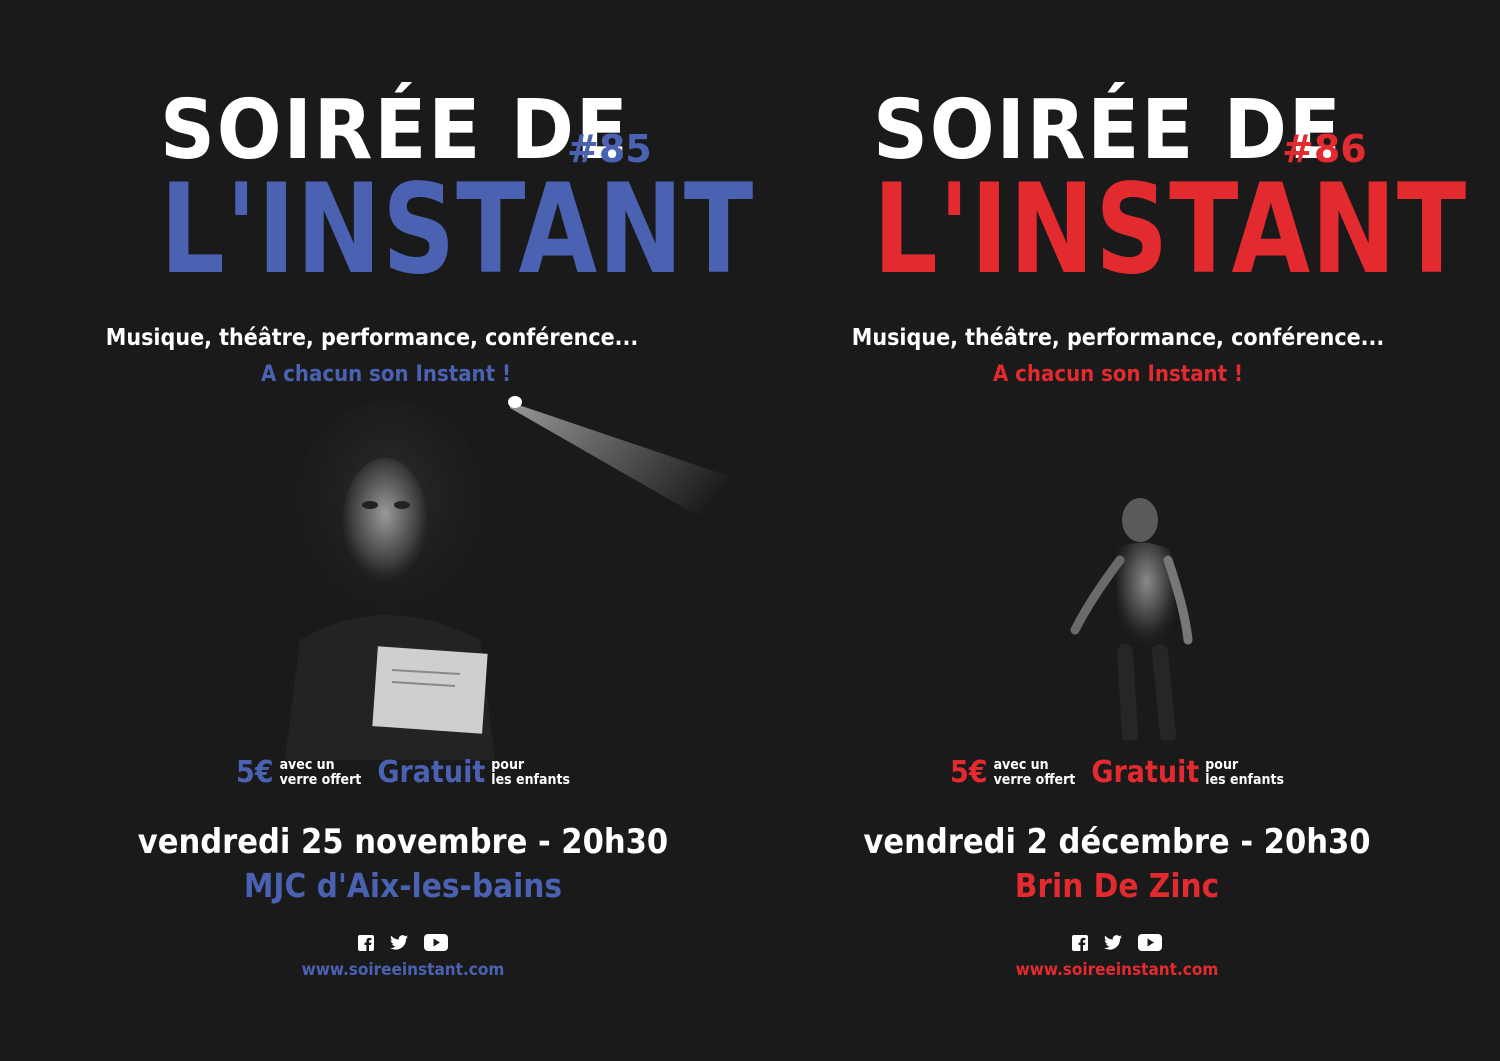 Image resolution: width=1500 pixels, height=1061 pixels. What do you see at coordinates (403, 885) in the screenshot?
I see `event-venue: MJC d'Aix-les-bains` at bounding box center [403, 885].